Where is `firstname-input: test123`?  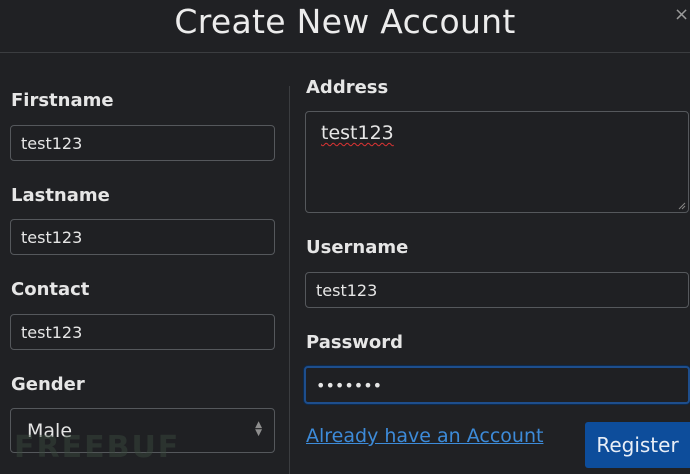
firstname-input: test123 is located at coordinates (142, 143).